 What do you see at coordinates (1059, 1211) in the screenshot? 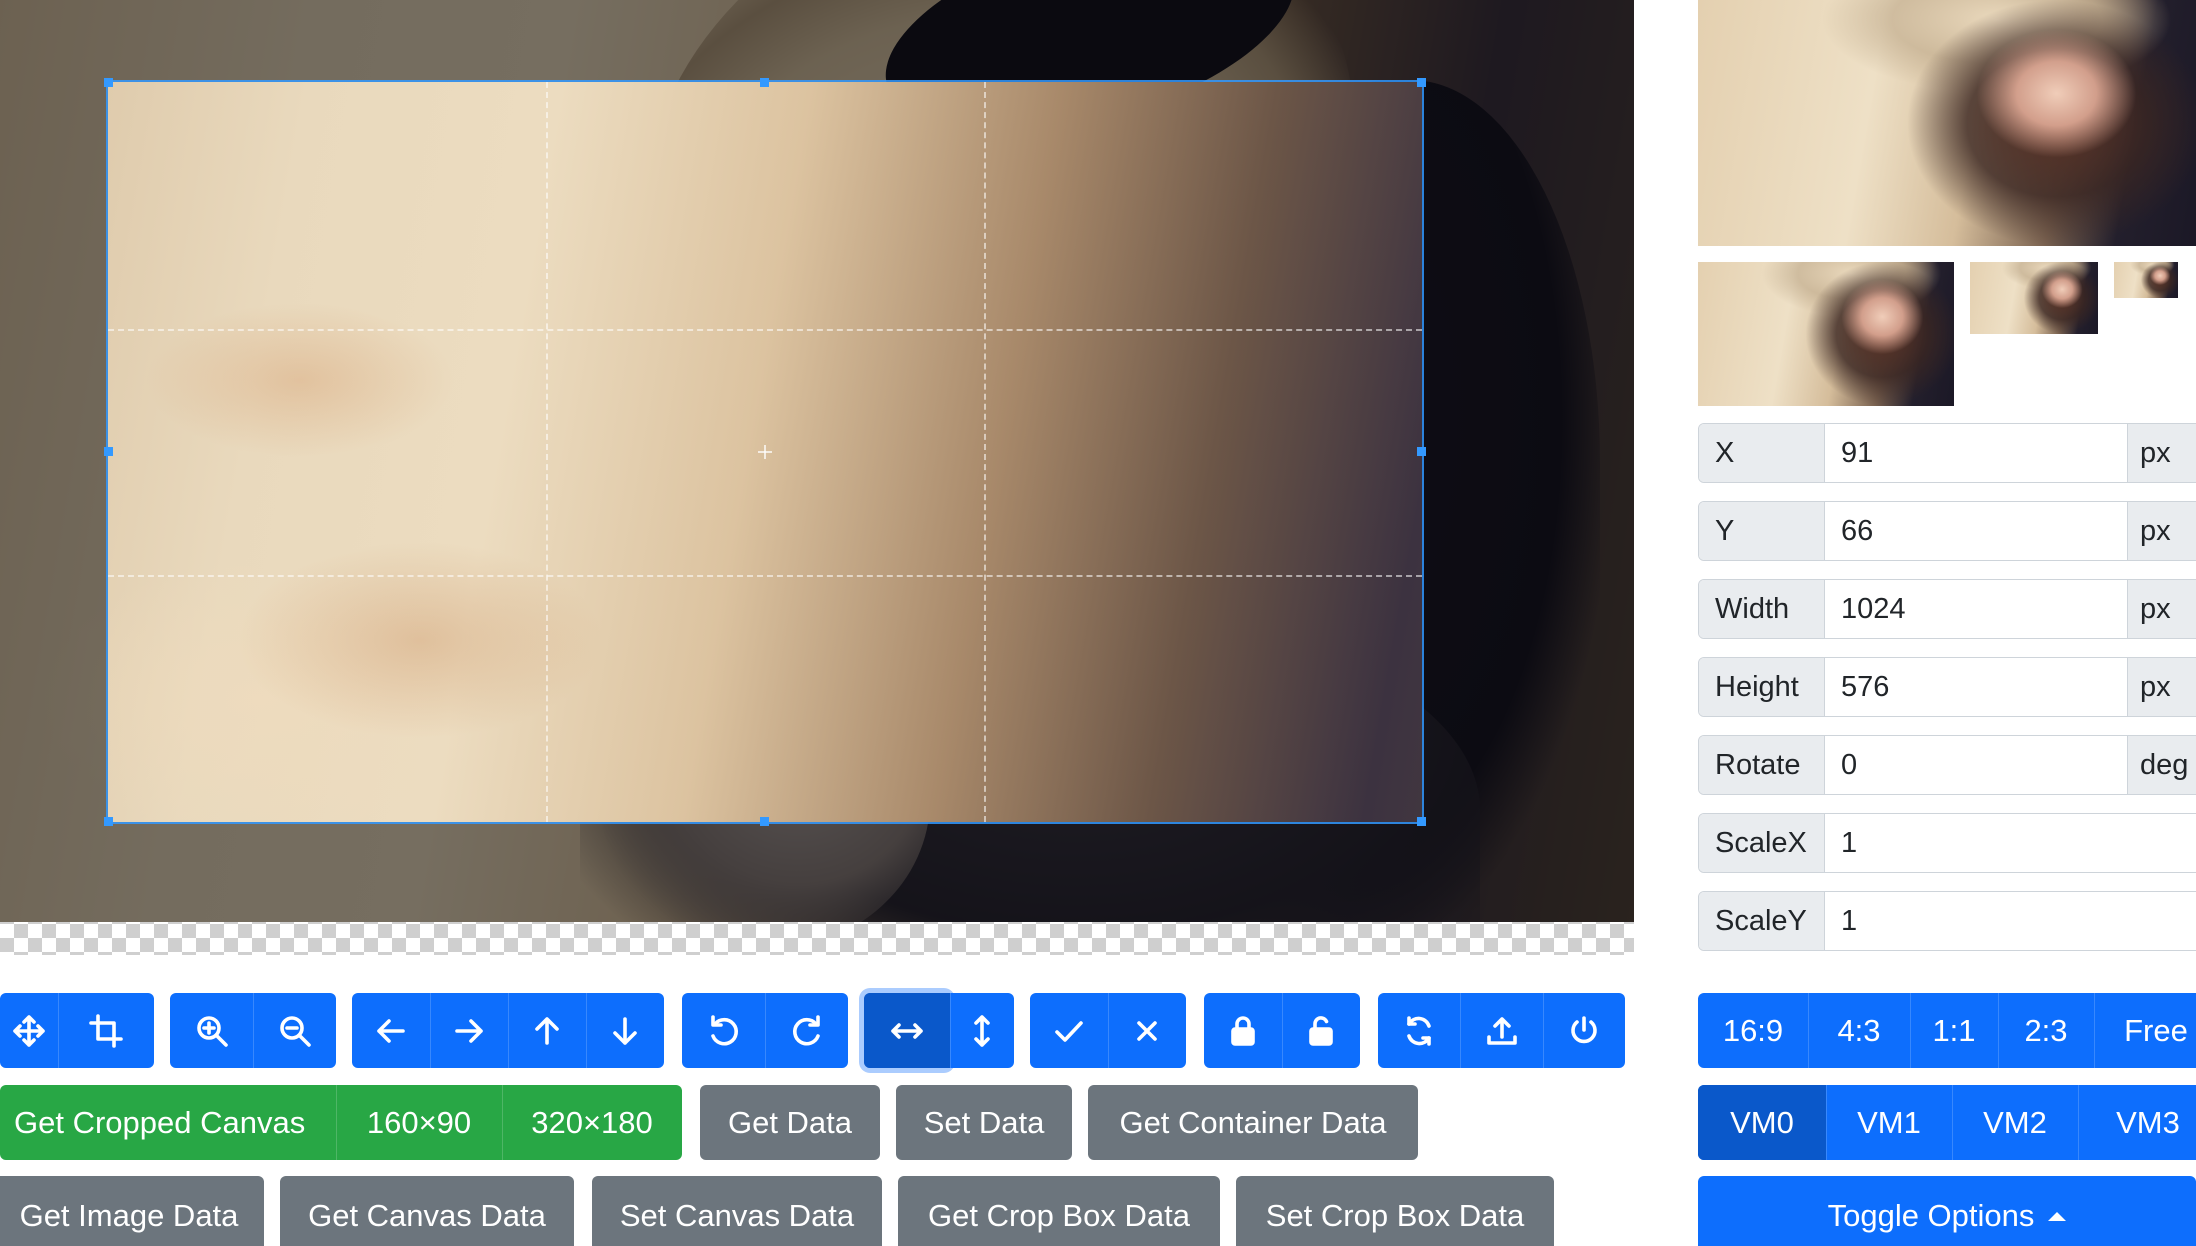
I see `get-crop-box-data-button: Get Crop Box Data` at bounding box center [1059, 1211].